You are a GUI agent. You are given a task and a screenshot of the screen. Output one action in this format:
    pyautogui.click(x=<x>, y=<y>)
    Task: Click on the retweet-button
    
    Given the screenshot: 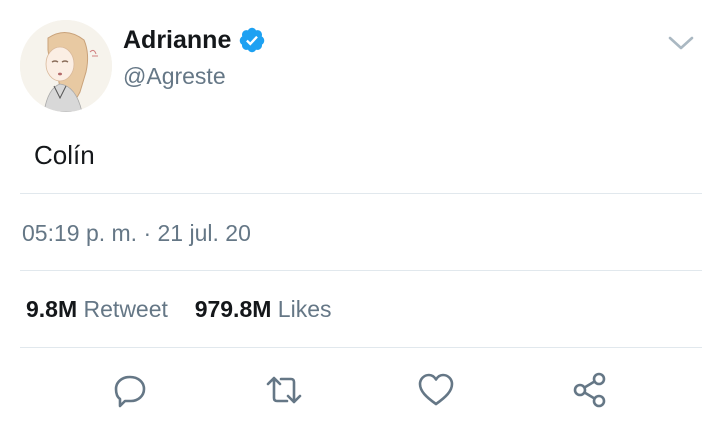 What is the action you would take?
    pyautogui.click(x=284, y=390)
    